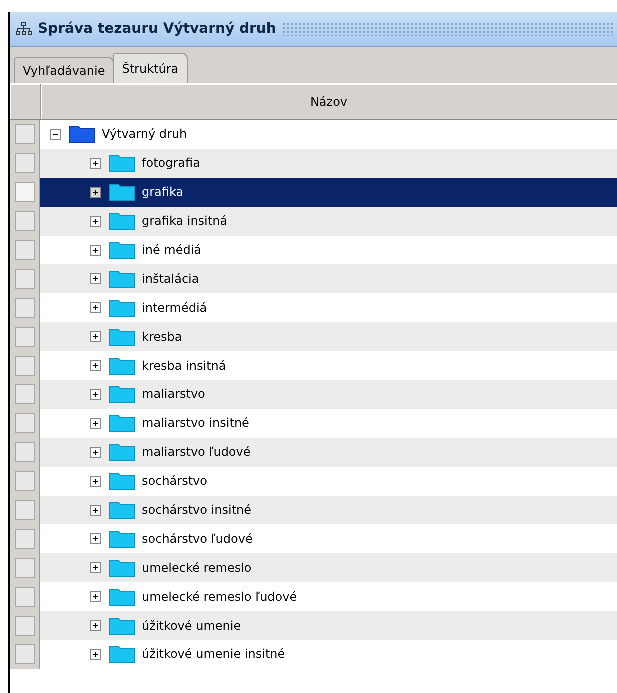 This screenshot has width=617, height=693. What do you see at coordinates (64, 70) in the screenshot?
I see `tab: Vyhľadávanie` at bounding box center [64, 70].